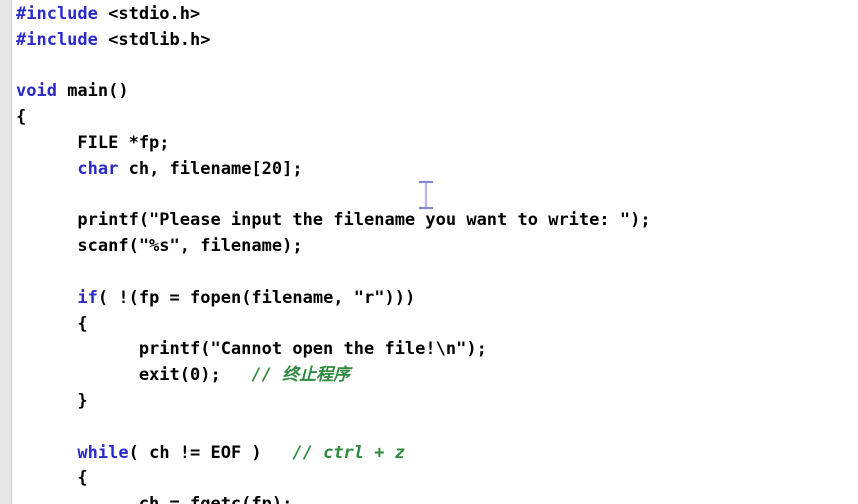 The height and width of the screenshot is (504, 858). Describe the element at coordinates (149, 14) in the screenshot. I see `code-token-plain: <stdio.h>` at that location.